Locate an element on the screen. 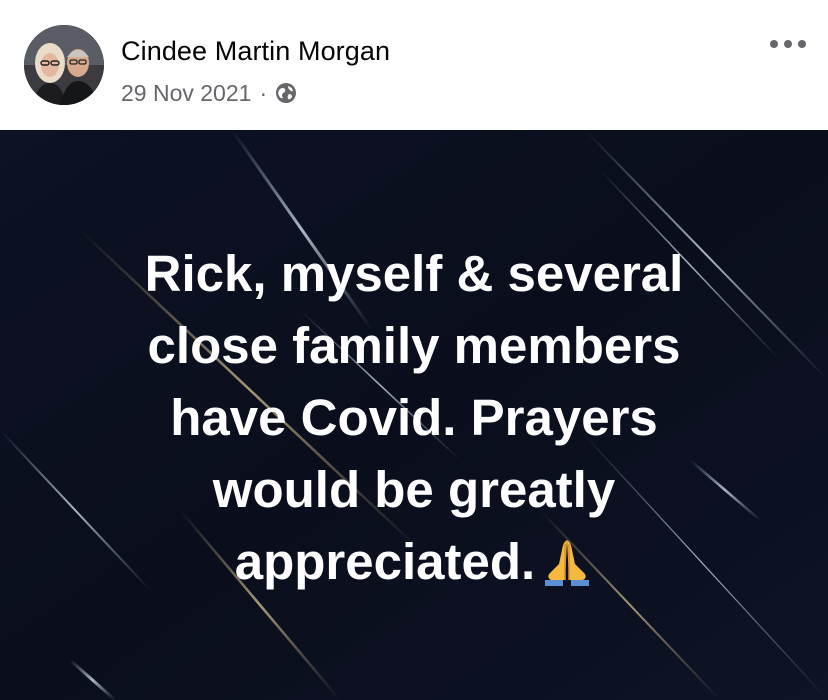  post-text-line: Rick, myself & several is located at coordinates (414, 273).